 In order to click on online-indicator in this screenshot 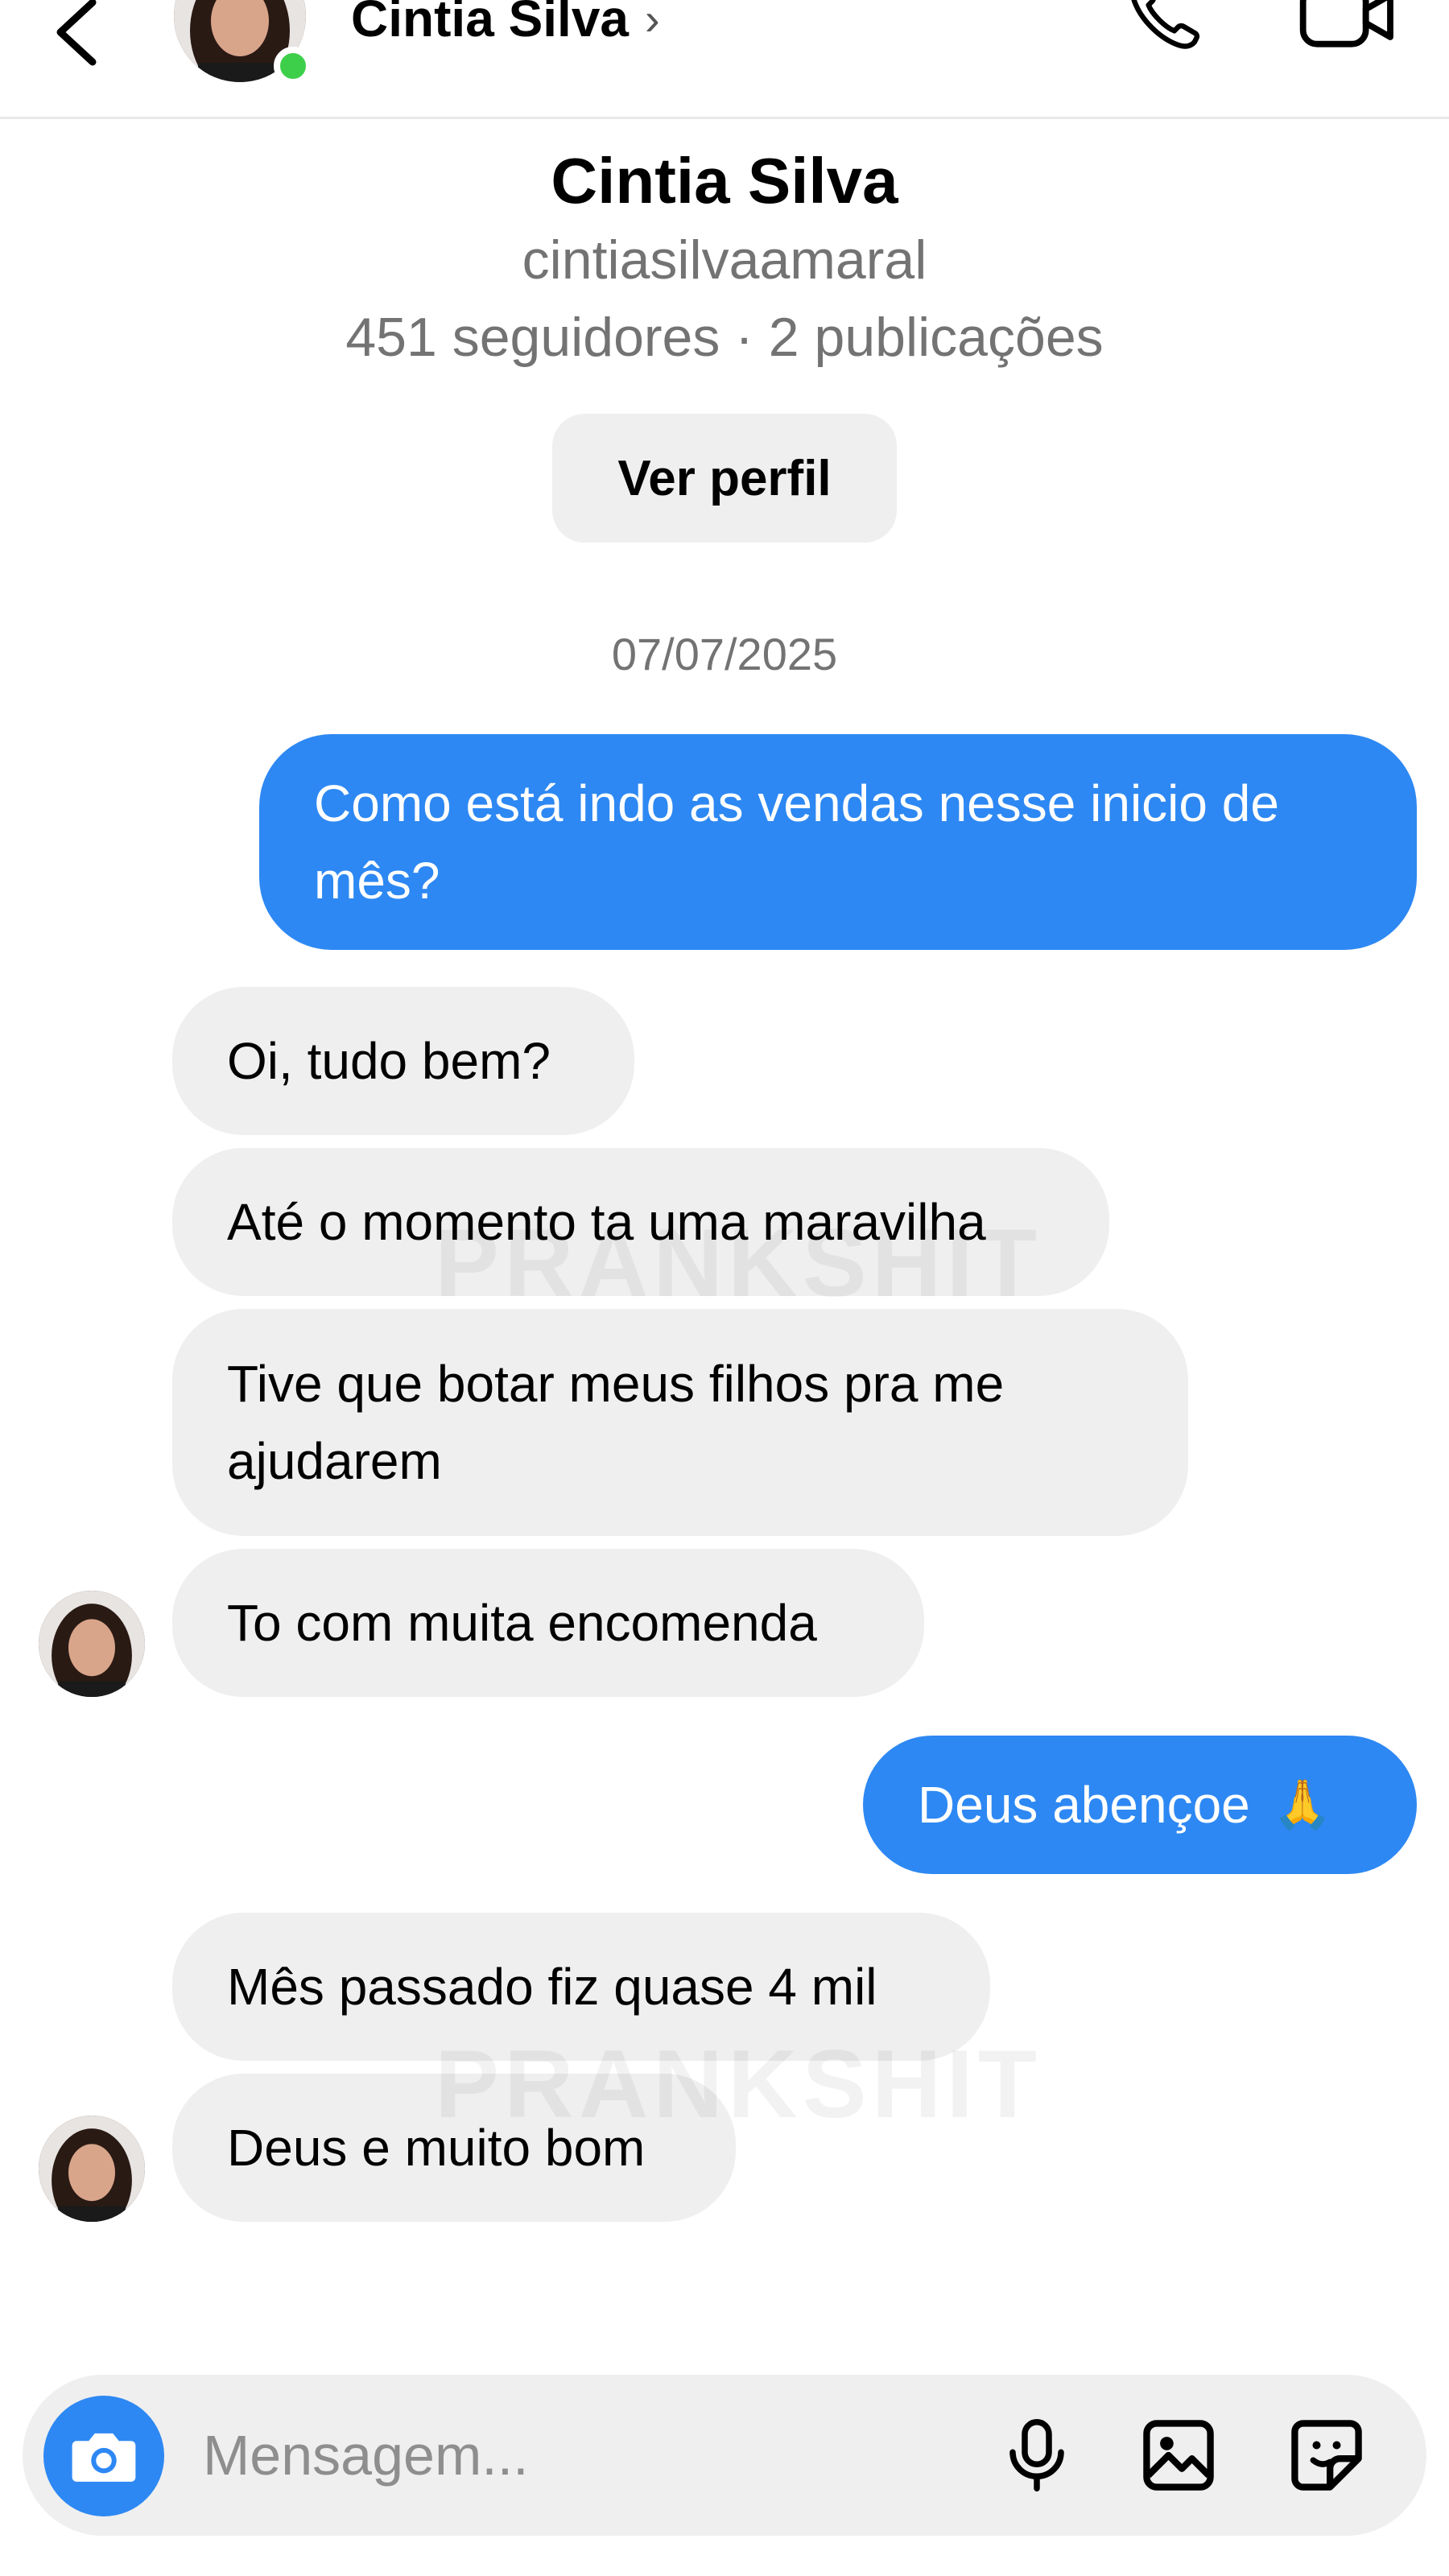, I will do `click(293, 66)`.